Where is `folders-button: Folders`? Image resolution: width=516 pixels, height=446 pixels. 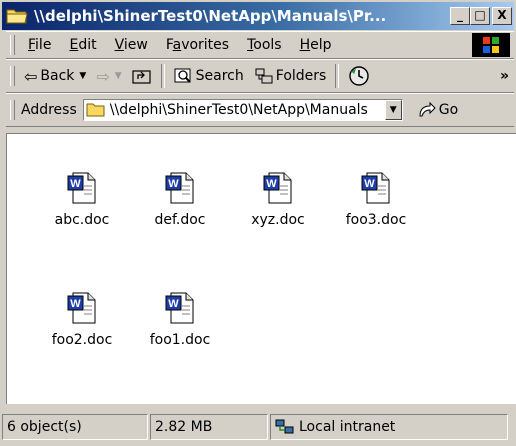
folders-button: Folders is located at coordinates (290, 76).